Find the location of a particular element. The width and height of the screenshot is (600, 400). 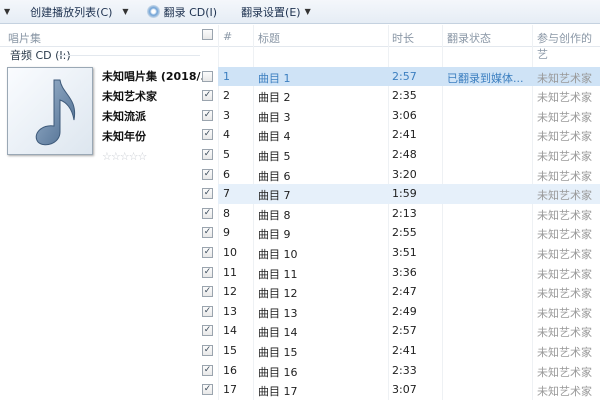

rip-cd-button: 翻录 CD(I) is located at coordinates (181, 12).